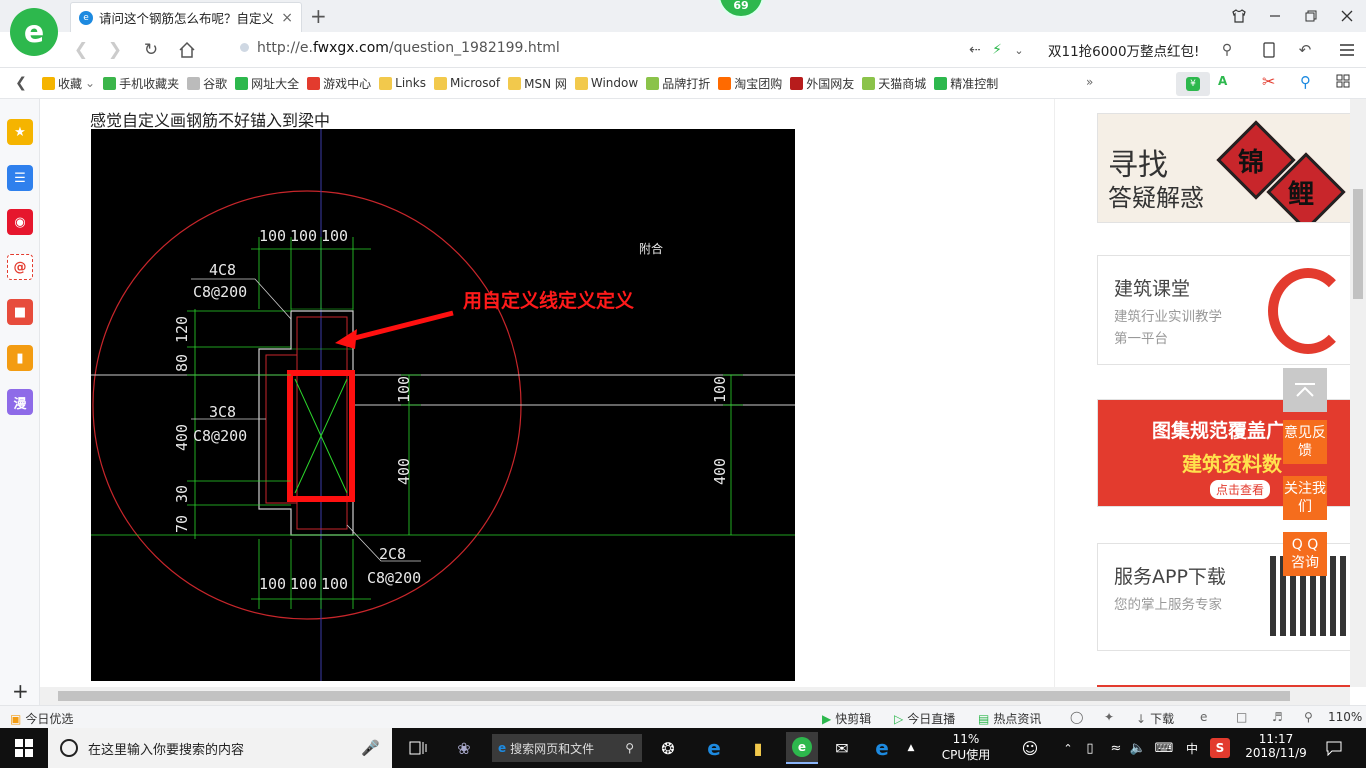  Describe the element at coordinates (370, 748) in the screenshot. I see `microphone-icon: 🎤` at that location.